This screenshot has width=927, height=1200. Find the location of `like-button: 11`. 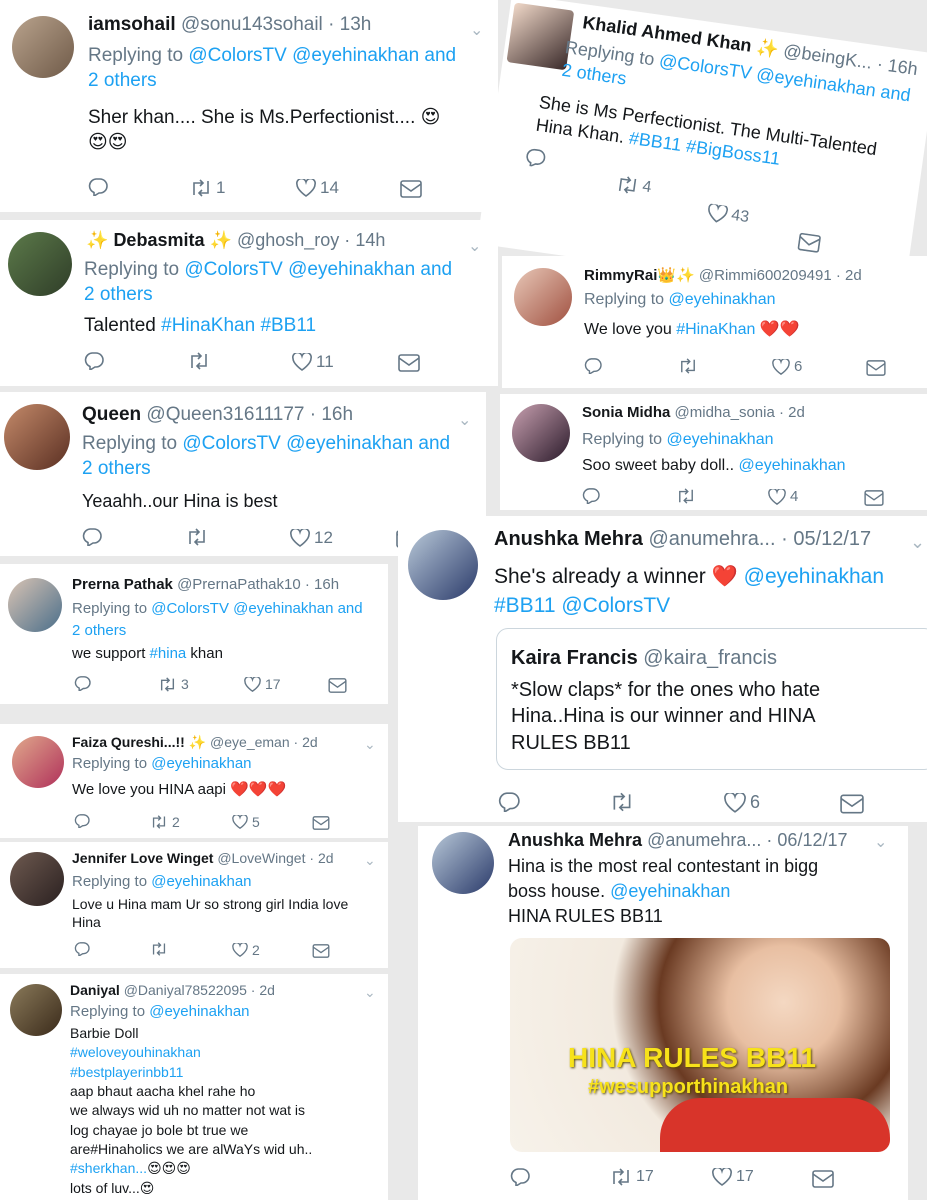

like-button: 11 is located at coordinates (313, 362).